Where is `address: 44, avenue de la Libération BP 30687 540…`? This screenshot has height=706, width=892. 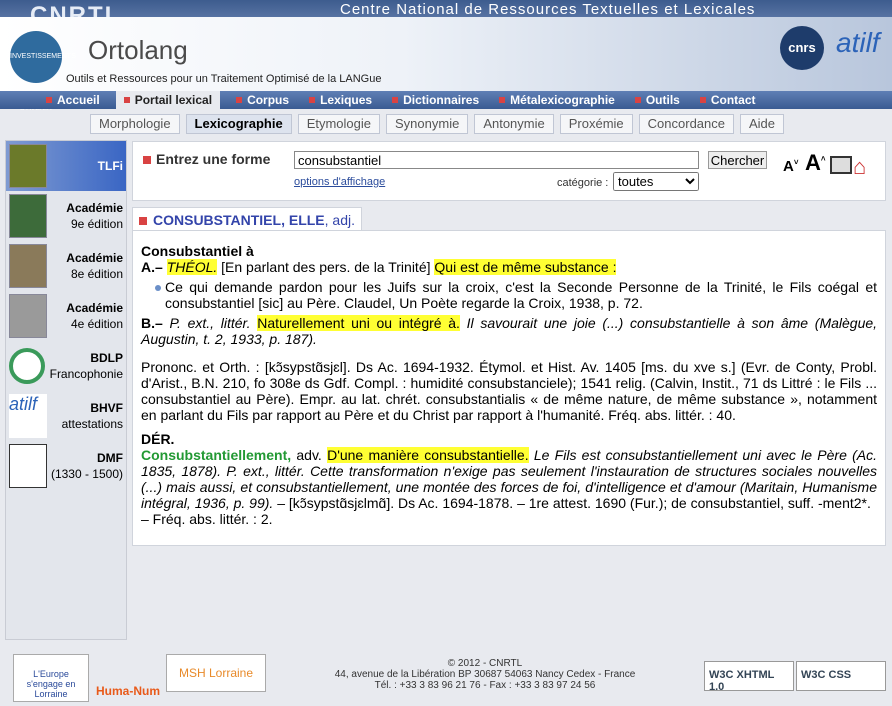
address: 44, avenue de la Libération BP 30687 540… is located at coordinates (485, 674).